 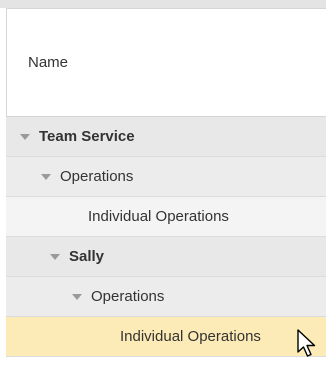 I want to click on tree-row-individual-operations: Individual Operations, so click(x=166, y=217).